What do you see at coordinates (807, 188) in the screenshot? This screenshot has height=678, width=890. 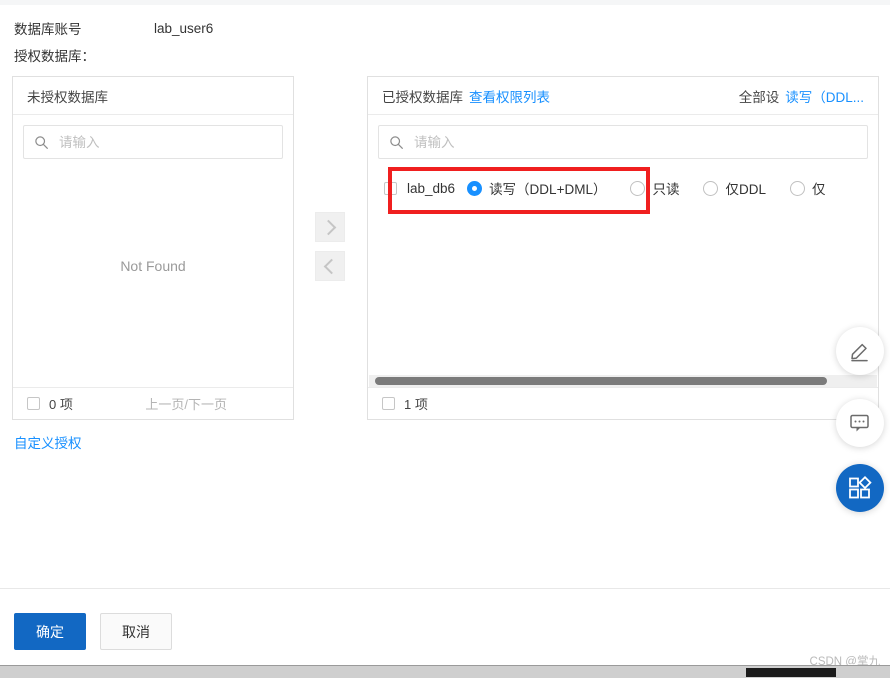 I see `permission-option-partial: 仅` at bounding box center [807, 188].